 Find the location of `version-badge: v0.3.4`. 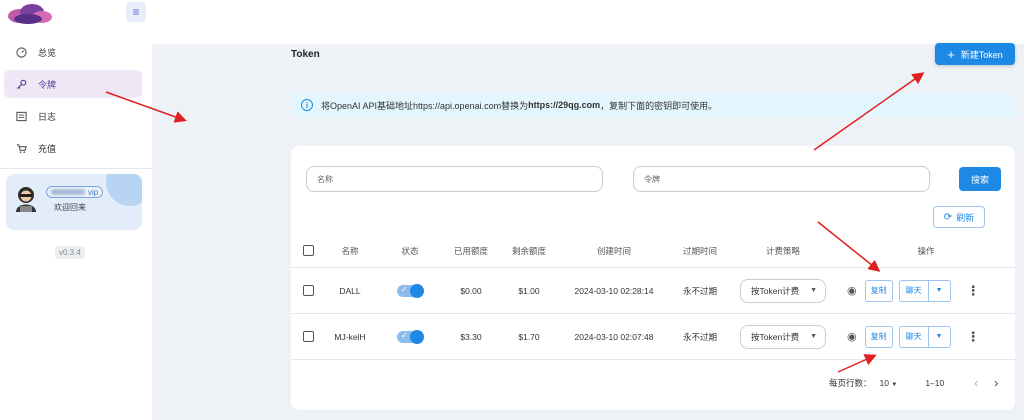

version-badge: v0.3.4 is located at coordinates (70, 252).